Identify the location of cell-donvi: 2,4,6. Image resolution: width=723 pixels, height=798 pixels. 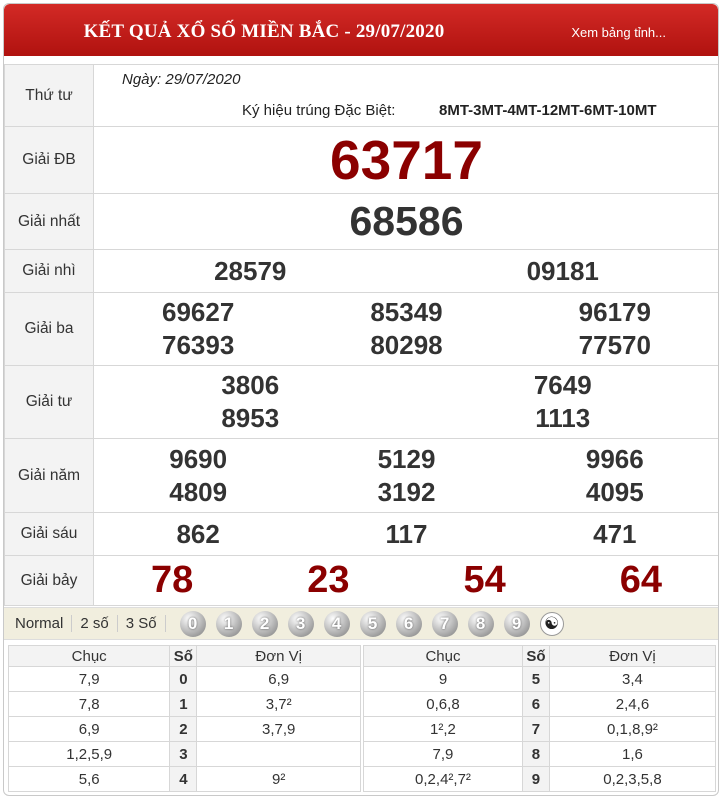
(632, 704).